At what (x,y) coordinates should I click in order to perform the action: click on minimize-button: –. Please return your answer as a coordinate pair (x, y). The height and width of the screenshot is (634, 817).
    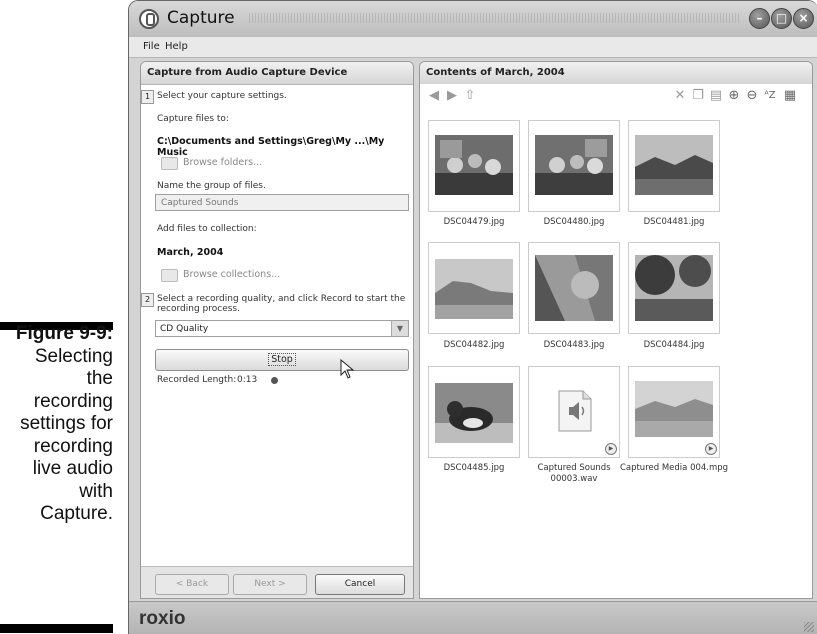
    Looking at the image, I should click on (759, 18).